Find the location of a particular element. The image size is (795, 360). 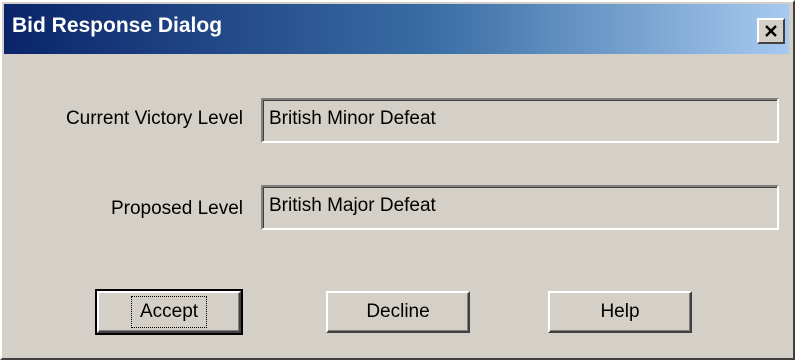

decline-button-label: Decline is located at coordinates (398, 311).